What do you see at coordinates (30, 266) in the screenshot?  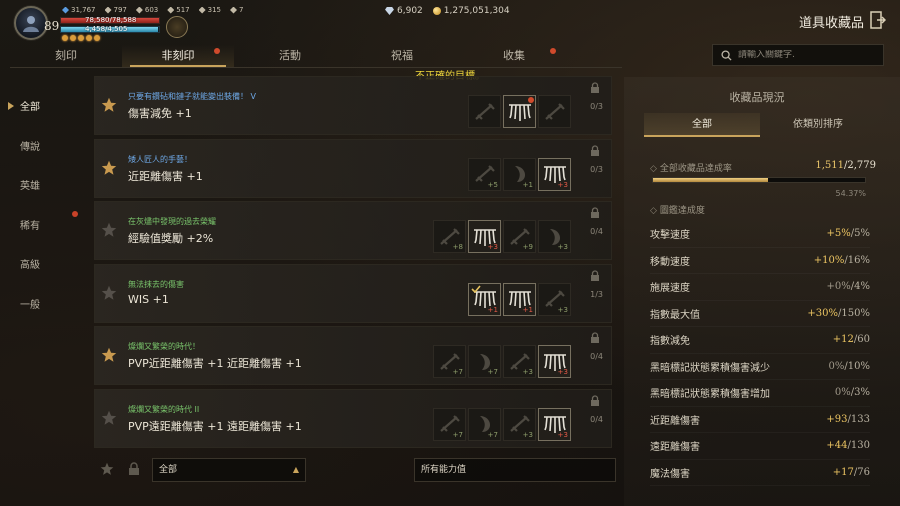 I see `nav-item-label: 高級` at bounding box center [30, 266].